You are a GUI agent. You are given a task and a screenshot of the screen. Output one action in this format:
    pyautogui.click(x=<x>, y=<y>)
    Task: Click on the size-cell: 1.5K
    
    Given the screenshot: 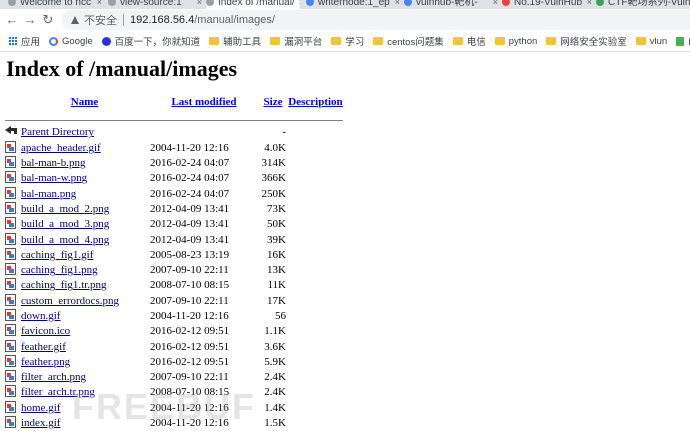 What is the action you would take?
    pyautogui.click(x=275, y=423)
    